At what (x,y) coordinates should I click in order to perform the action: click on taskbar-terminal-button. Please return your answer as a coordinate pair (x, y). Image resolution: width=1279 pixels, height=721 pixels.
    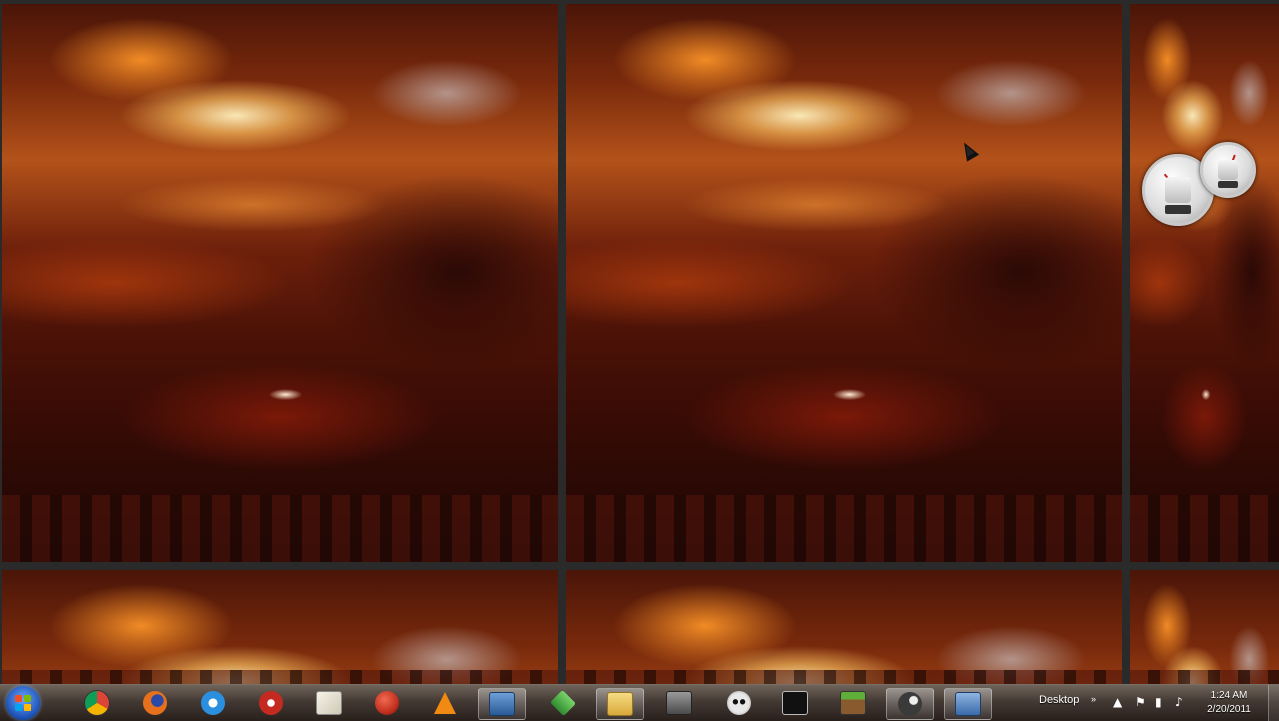
    Looking at the image, I should click on (795, 703).